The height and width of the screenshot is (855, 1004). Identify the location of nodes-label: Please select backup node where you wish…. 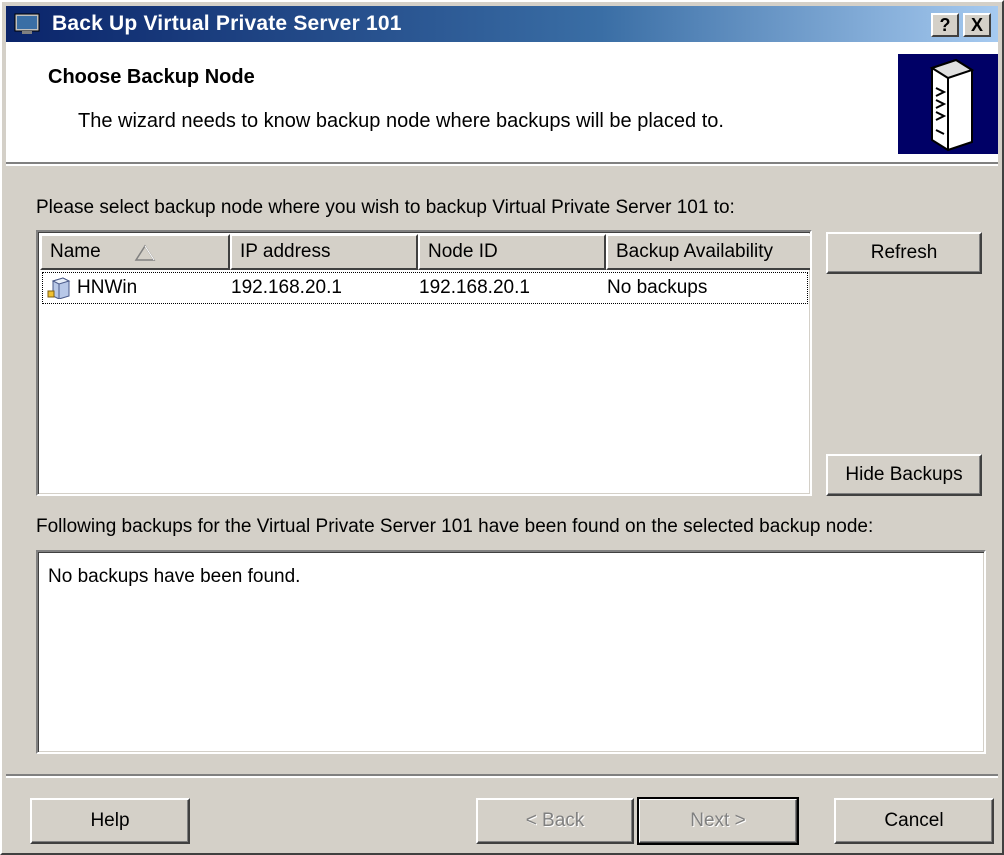
(385, 207).